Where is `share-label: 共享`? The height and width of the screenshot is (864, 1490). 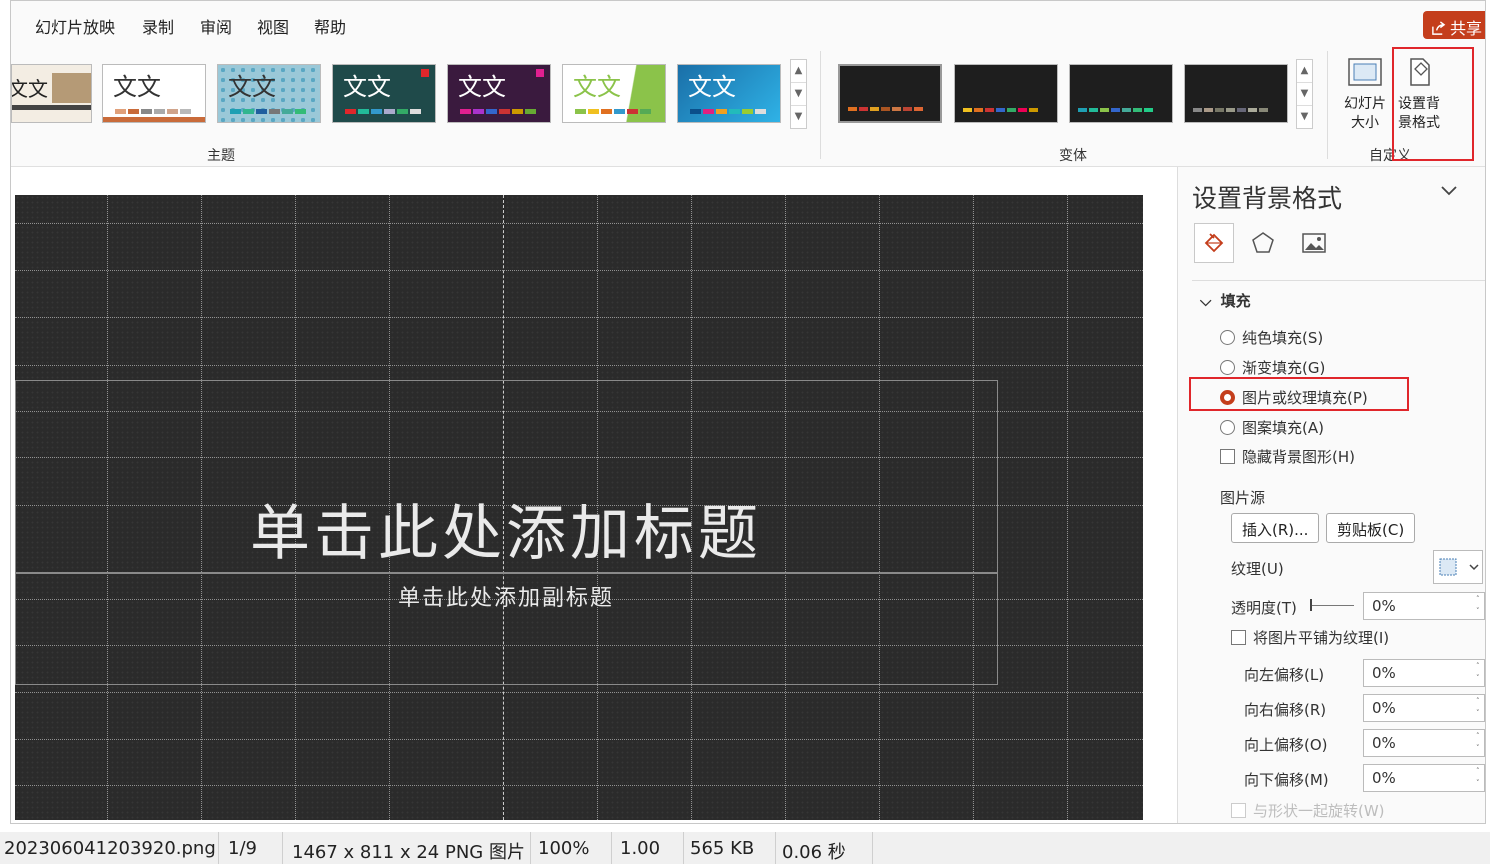 share-label: 共享 is located at coordinates (1466, 28).